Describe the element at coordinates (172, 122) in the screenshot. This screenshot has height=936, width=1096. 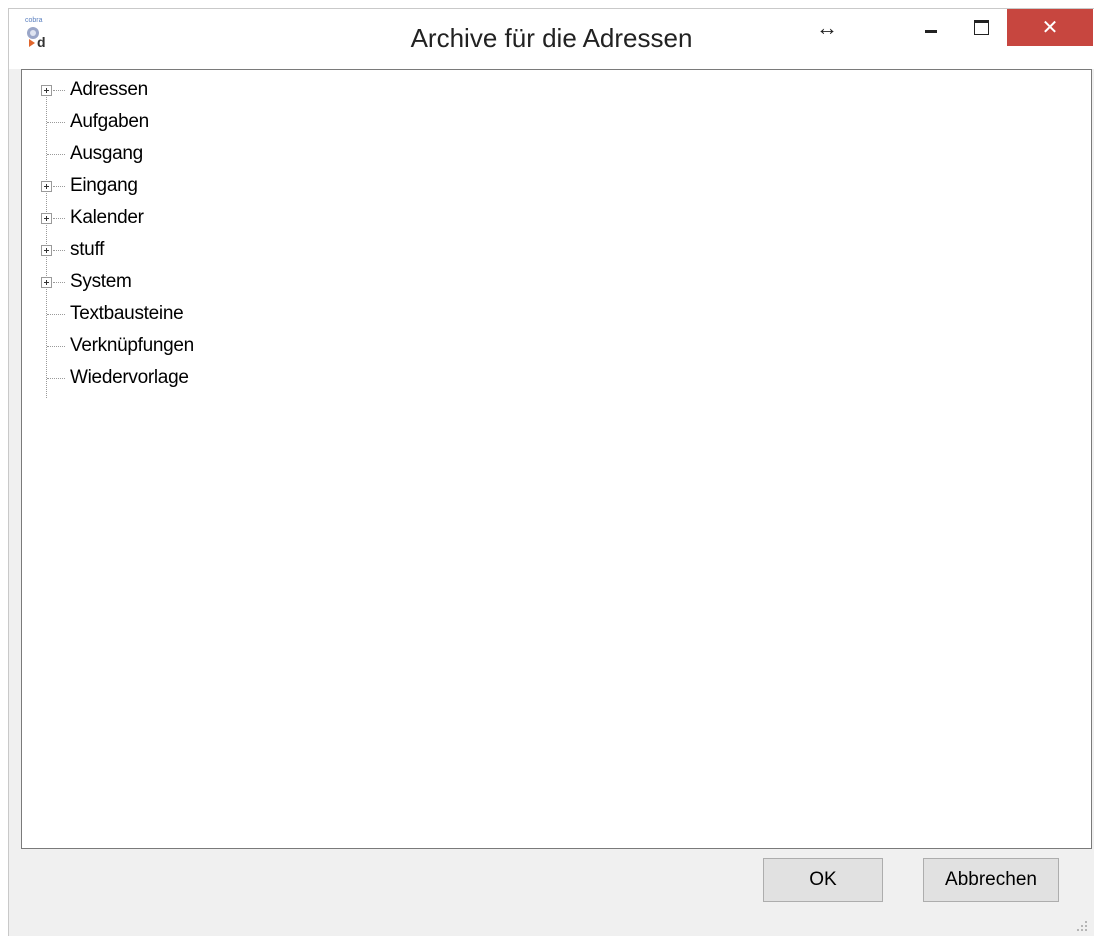
I see `tree-item: Aufgaben` at that location.